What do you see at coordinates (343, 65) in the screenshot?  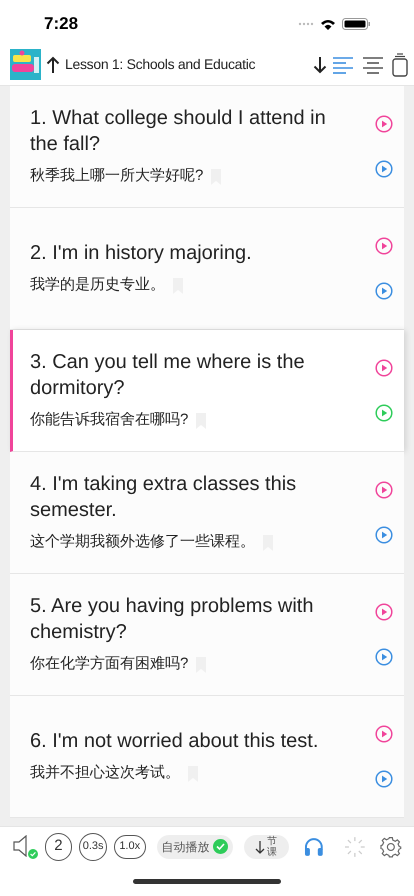 I see `left-align-icon` at bounding box center [343, 65].